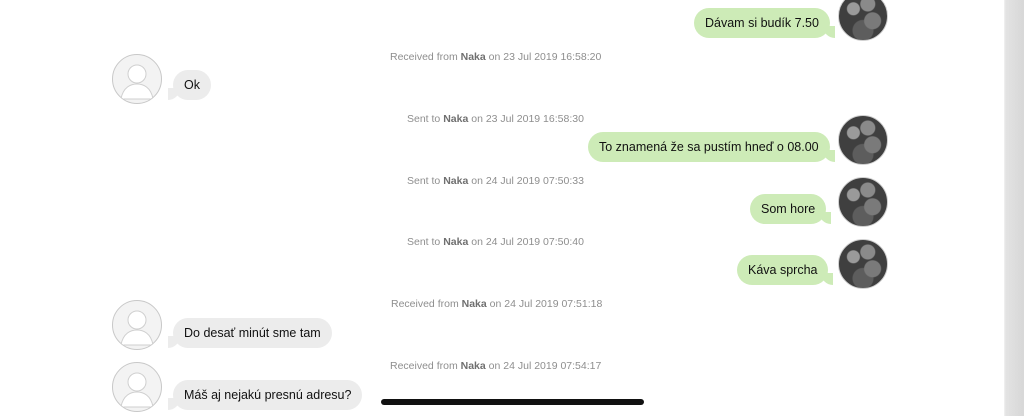 The width and height of the screenshot is (1024, 416). I want to click on message-bubble-received: Do desať minút sme tam, so click(250, 333).